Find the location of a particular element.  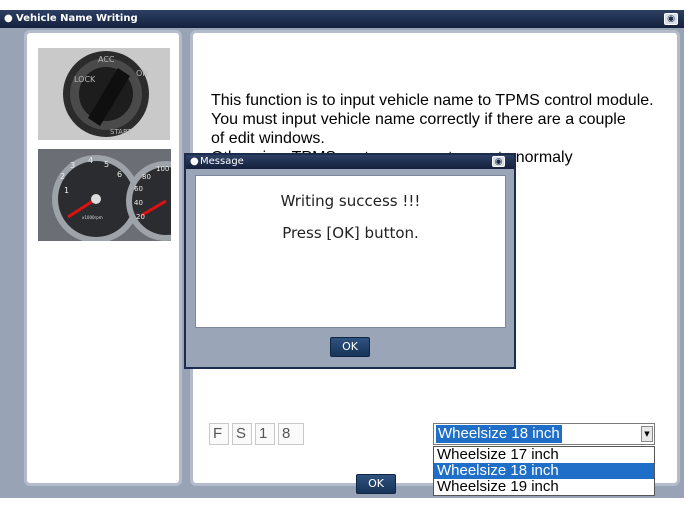

chevron-down-icon: ▼ is located at coordinates (647, 434).